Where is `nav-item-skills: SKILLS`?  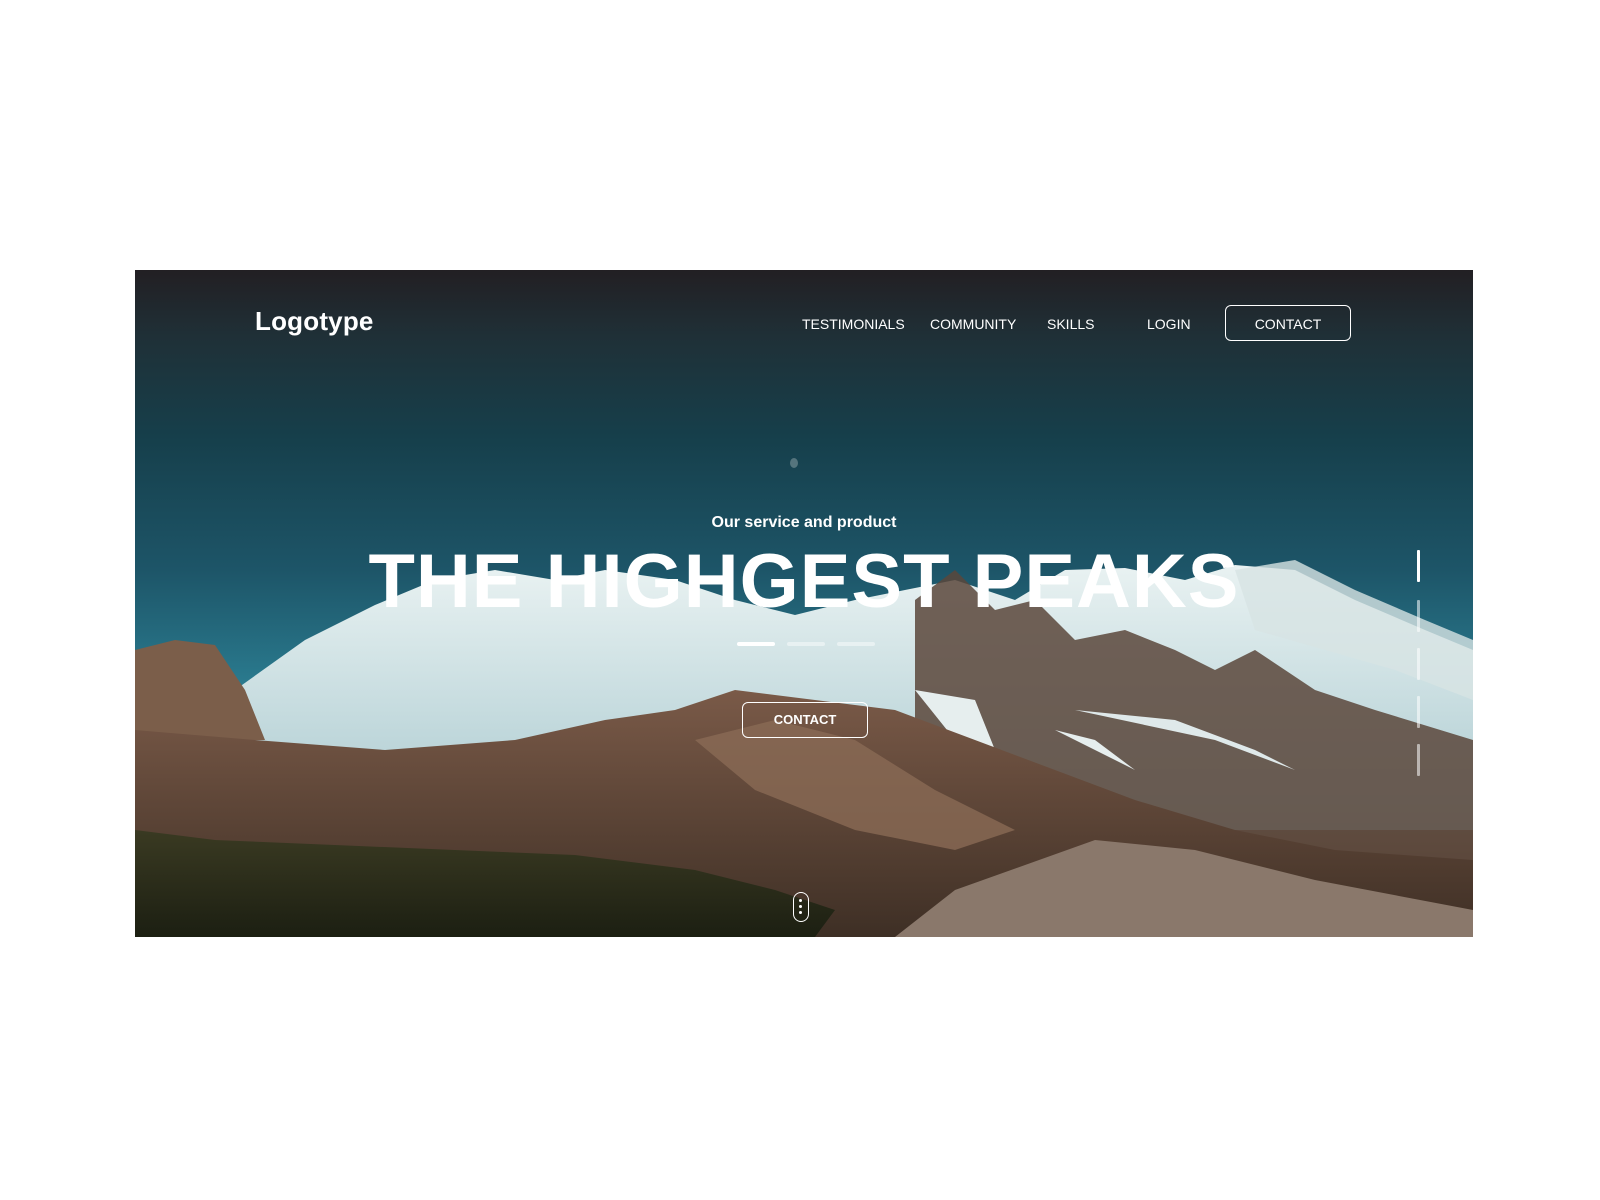
nav-item-skills: SKILLS is located at coordinates (1070, 324).